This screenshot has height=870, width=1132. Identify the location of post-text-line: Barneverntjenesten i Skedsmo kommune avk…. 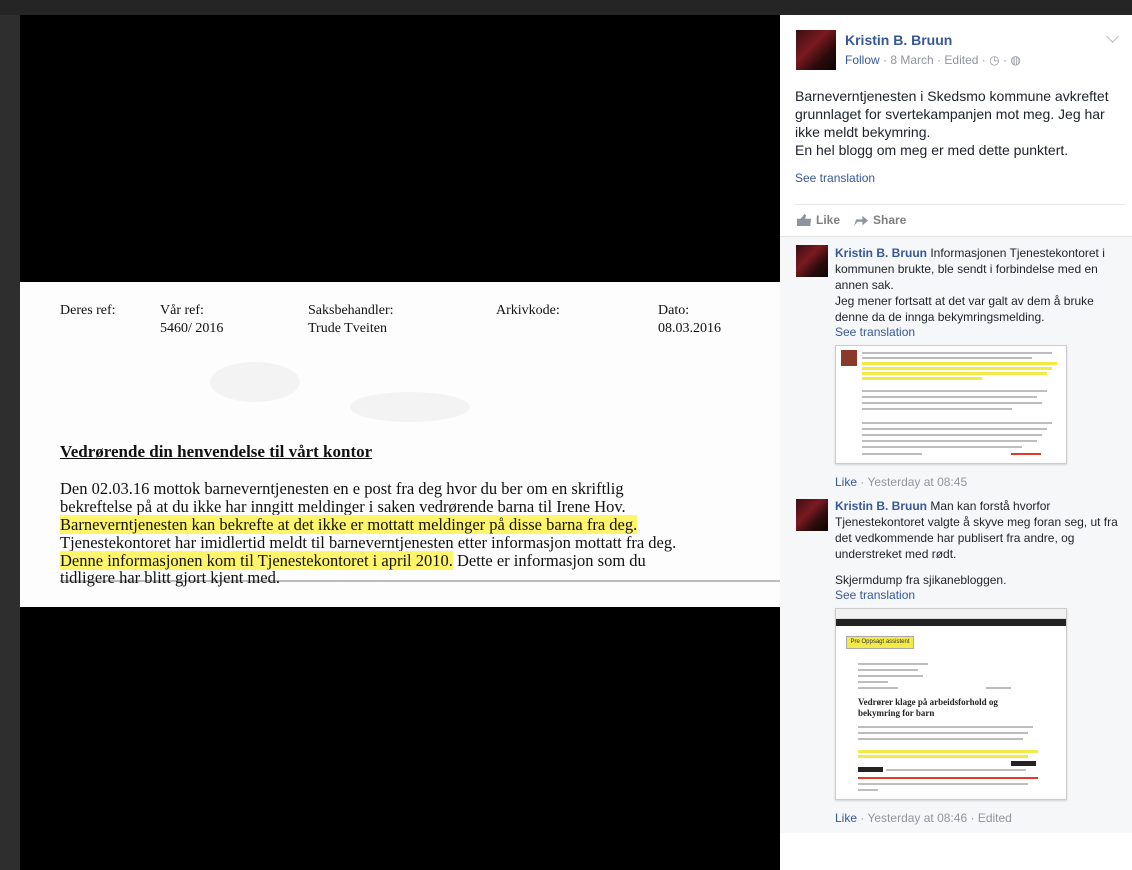
(952, 114).